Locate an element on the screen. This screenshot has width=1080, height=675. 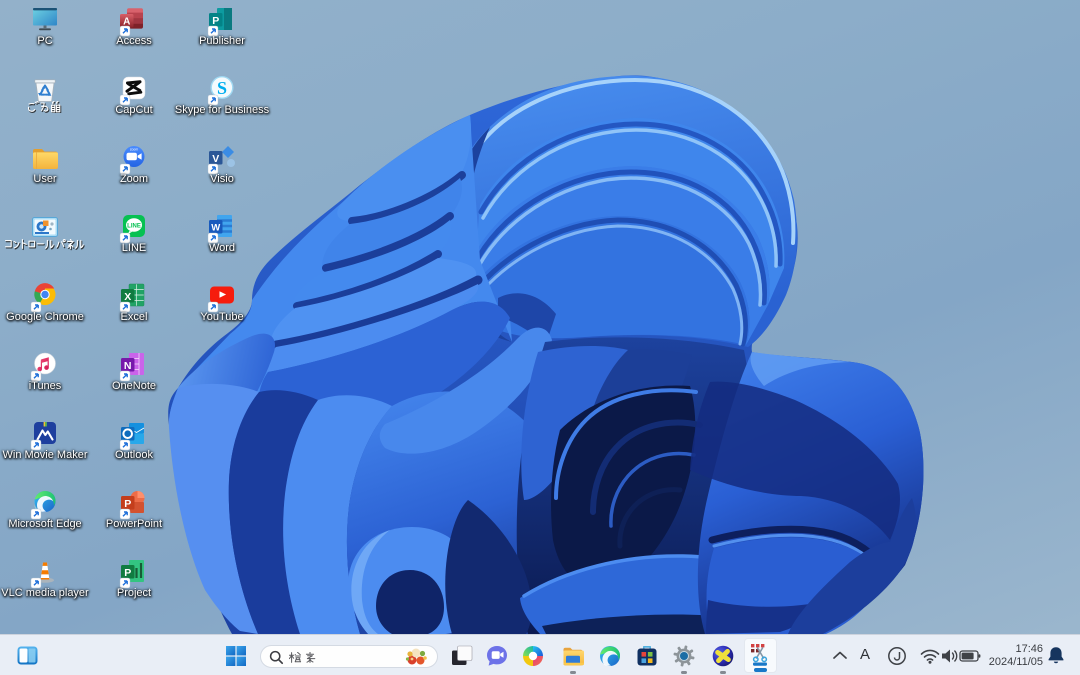
svg-text: W is located at coordinates (215, 228).